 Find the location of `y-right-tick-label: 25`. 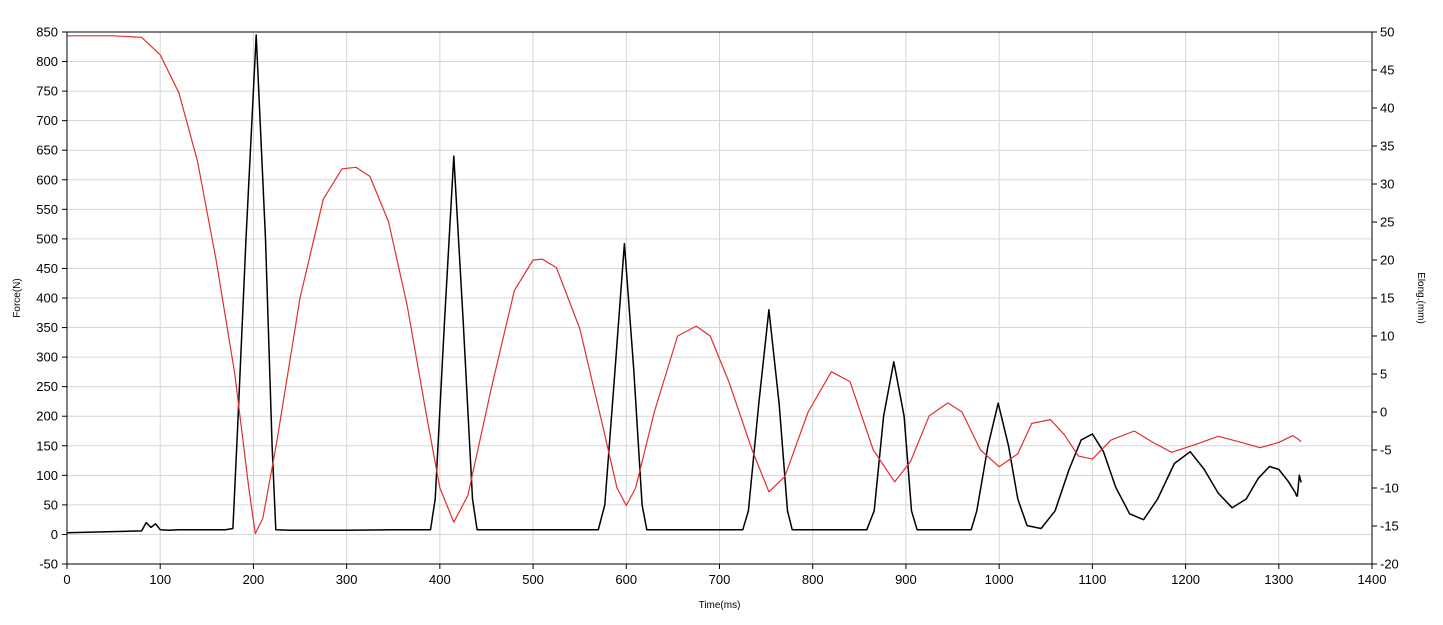

y-right-tick-label: 25 is located at coordinates (1387, 222).